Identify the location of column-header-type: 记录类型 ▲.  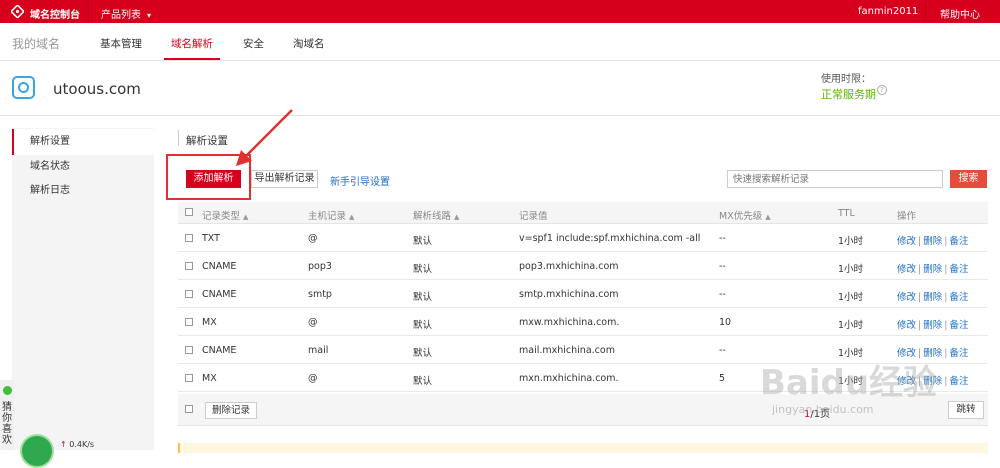
(225, 215).